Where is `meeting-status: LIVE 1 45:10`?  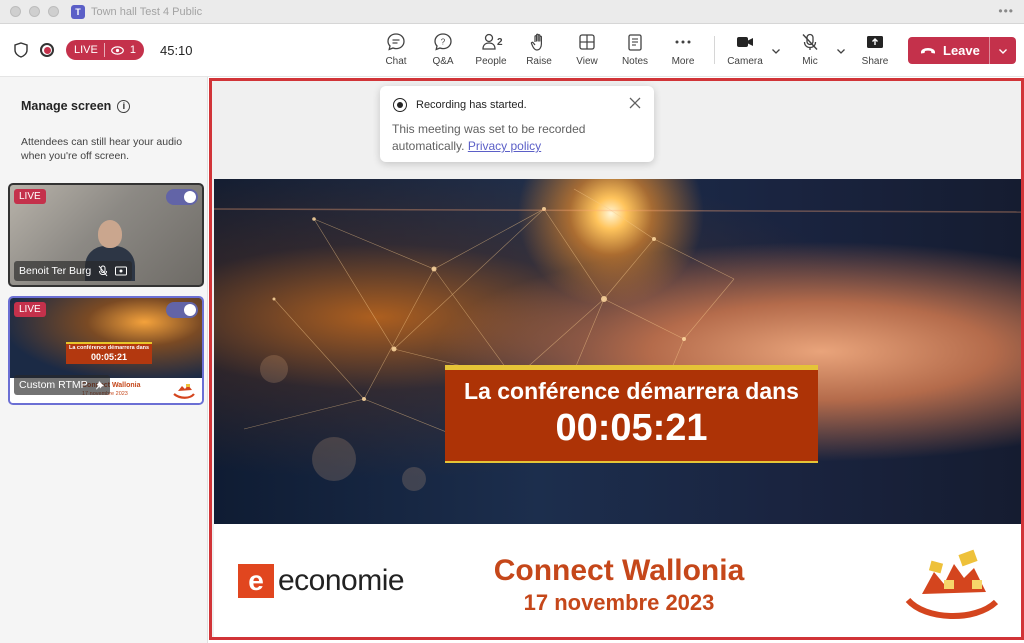
meeting-status: LIVE 1 45:10 is located at coordinates (103, 50).